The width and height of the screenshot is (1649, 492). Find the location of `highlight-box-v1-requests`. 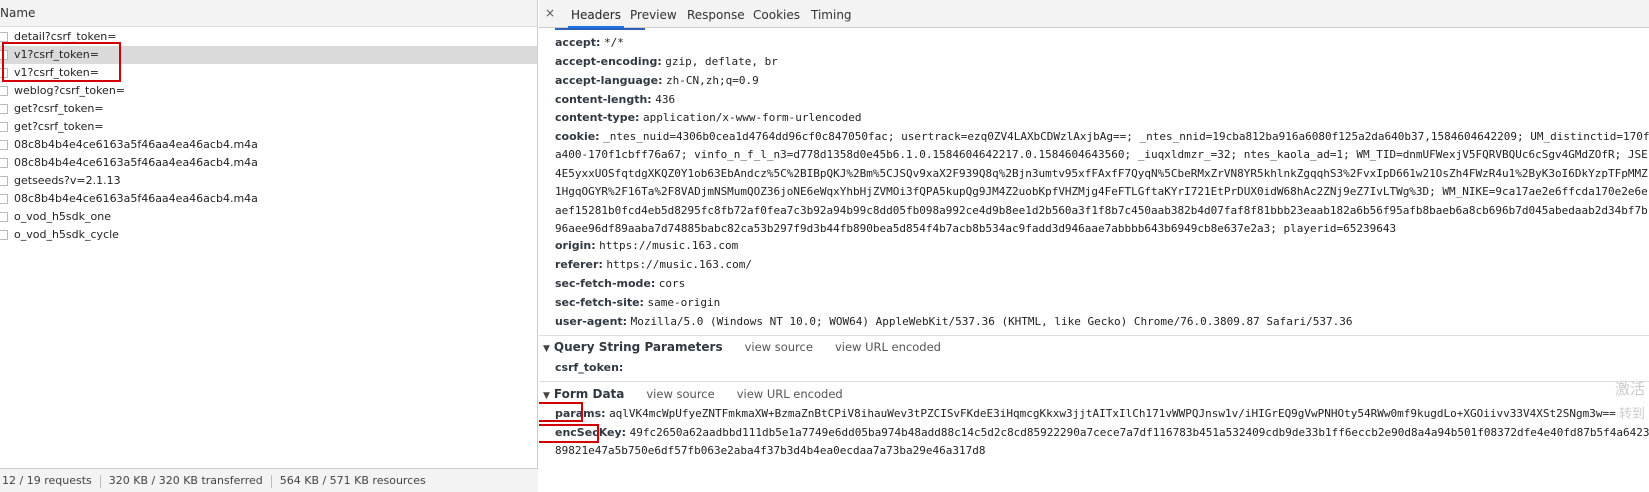

highlight-box-v1-requests is located at coordinates (61, 62).